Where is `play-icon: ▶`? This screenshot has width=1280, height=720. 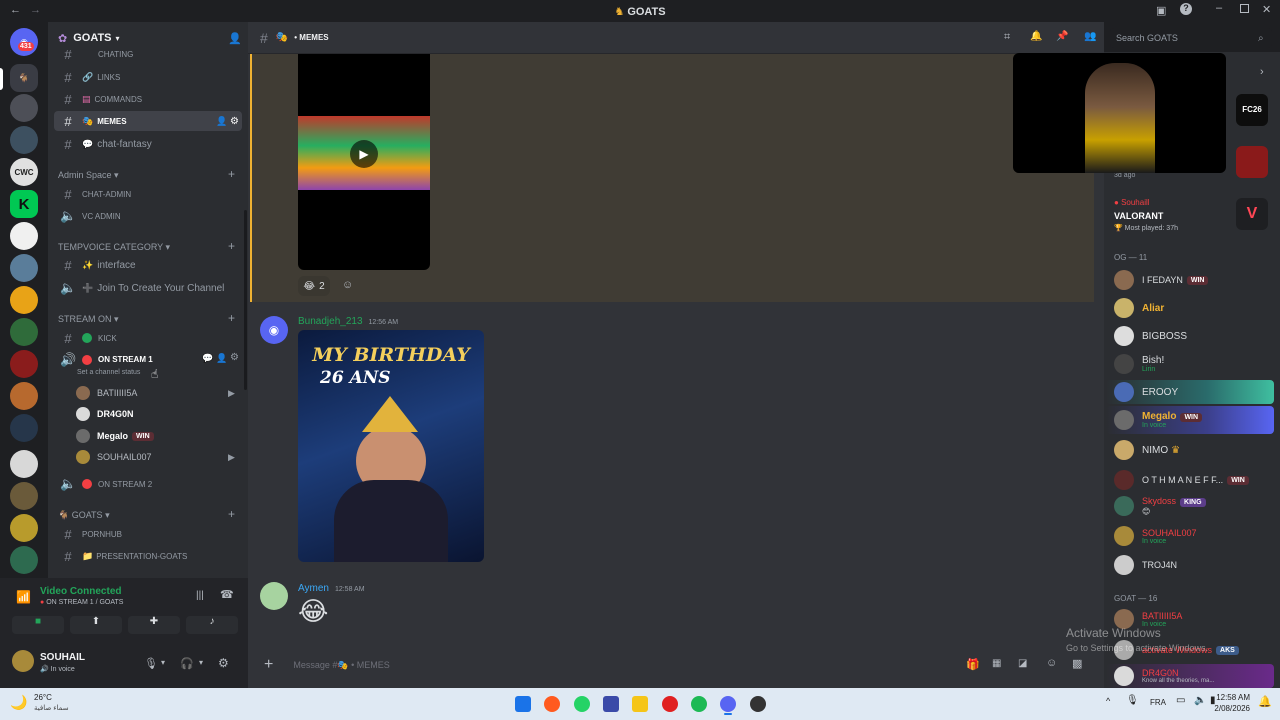 play-icon: ▶ is located at coordinates (364, 154).